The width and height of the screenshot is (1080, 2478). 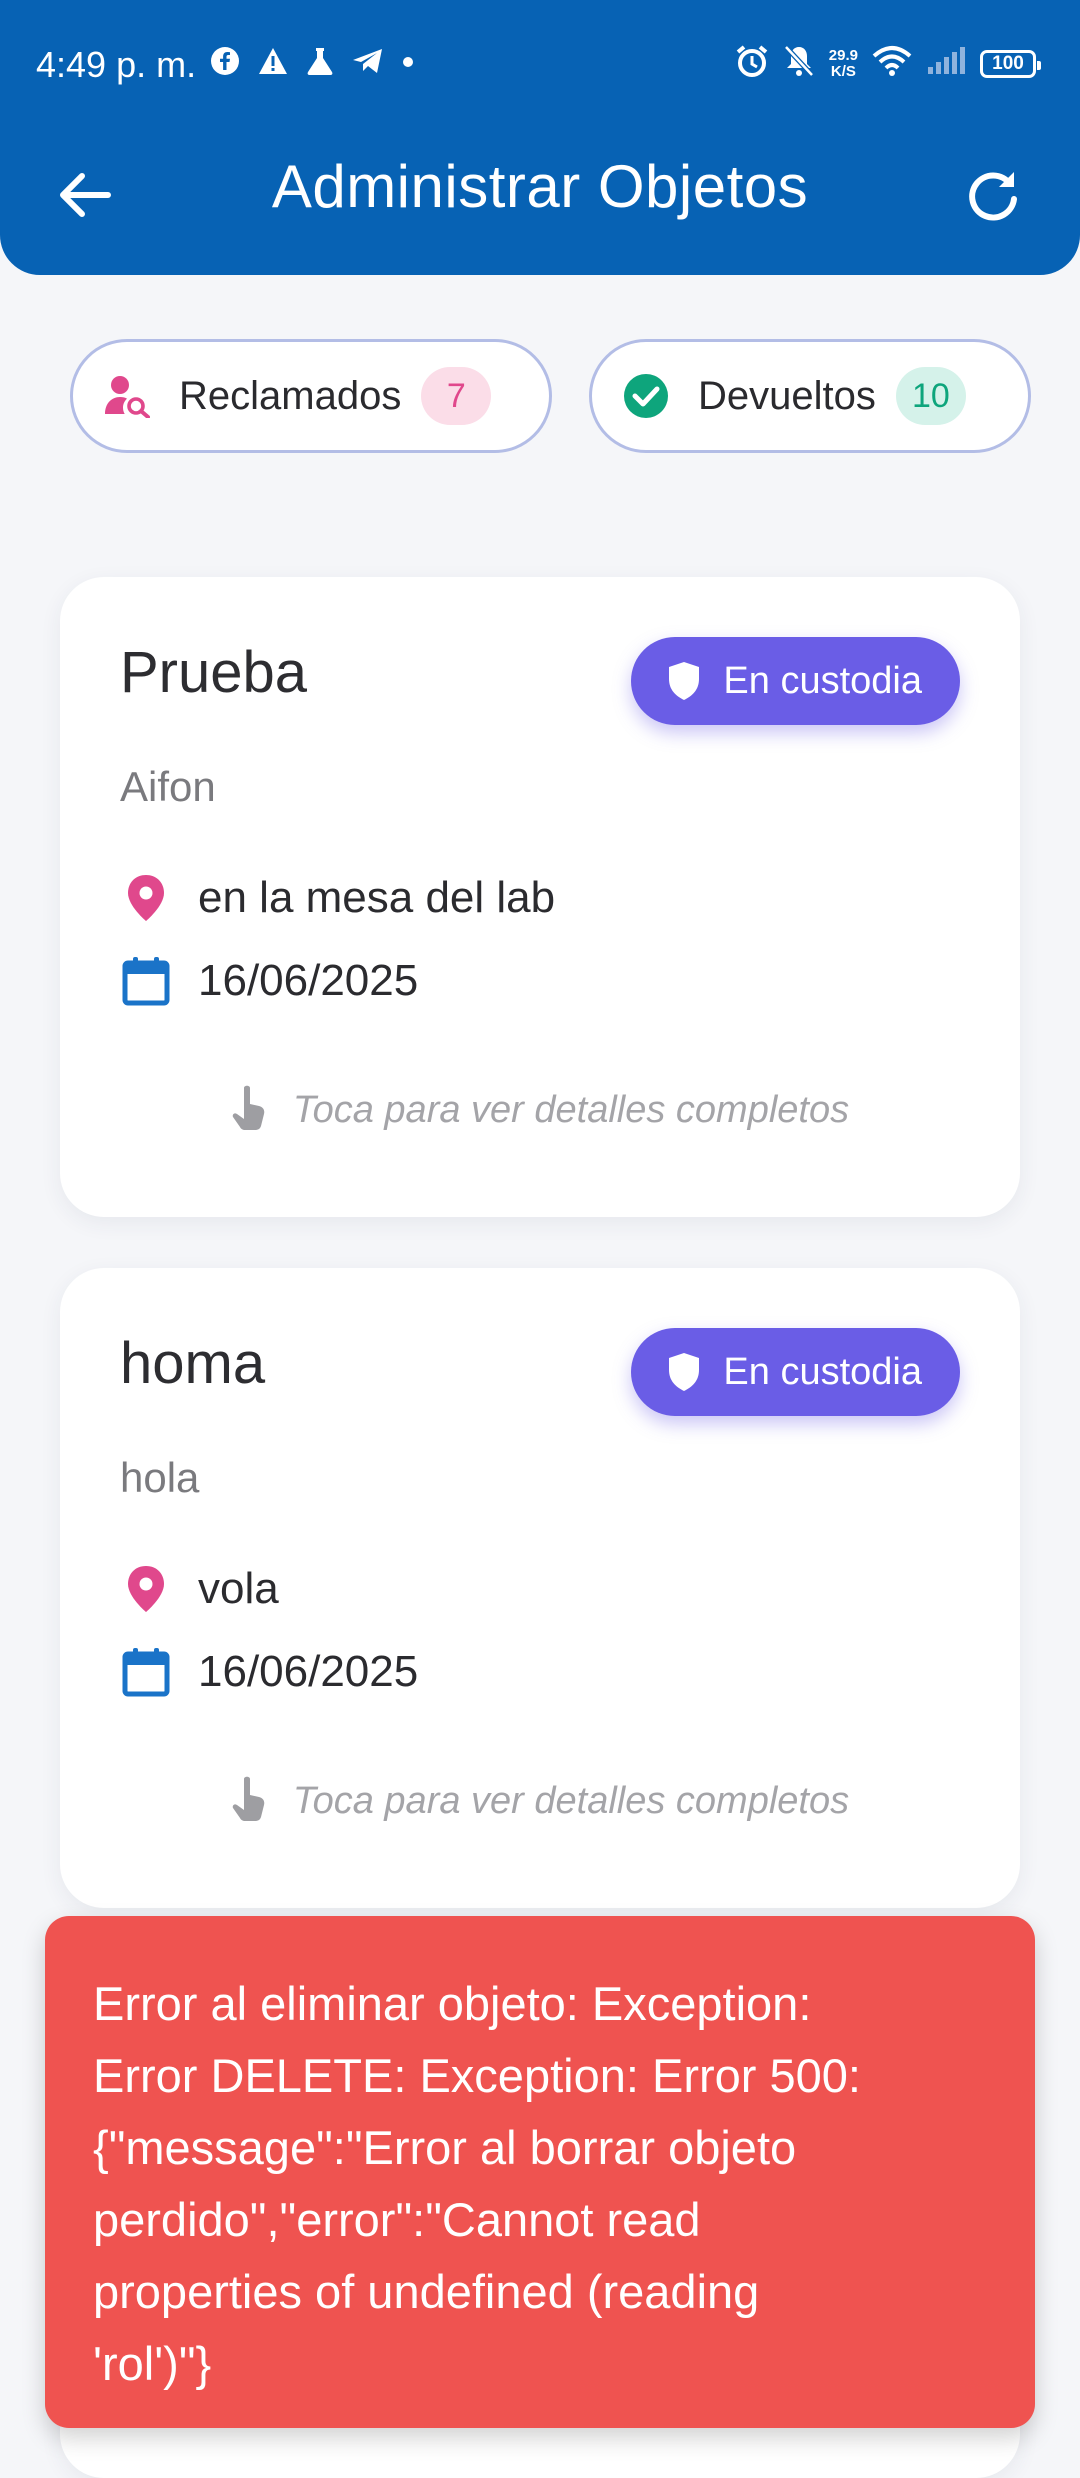 I want to click on network-speed: 29.9 K/S, so click(x=843, y=63).